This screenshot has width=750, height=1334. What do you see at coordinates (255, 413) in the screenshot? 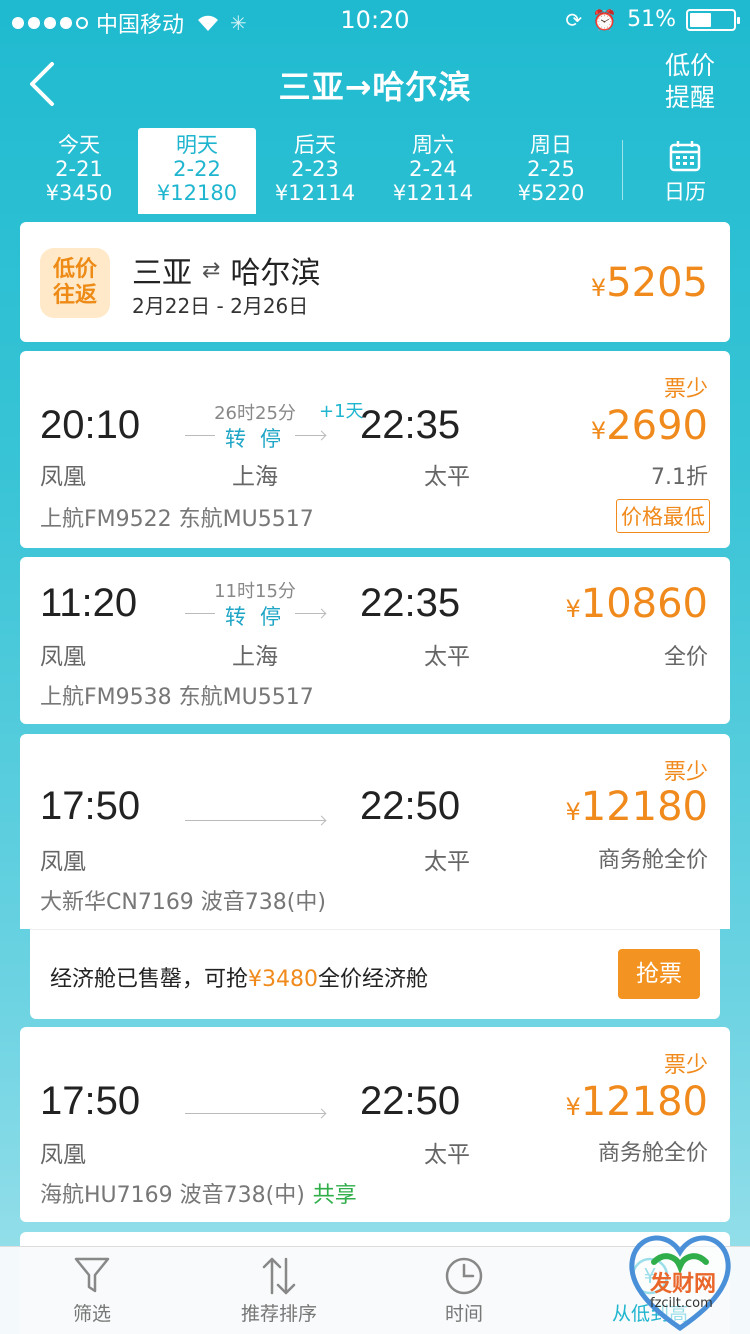
I see `flight-duration: 26时25分` at bounding box center [255, 413].